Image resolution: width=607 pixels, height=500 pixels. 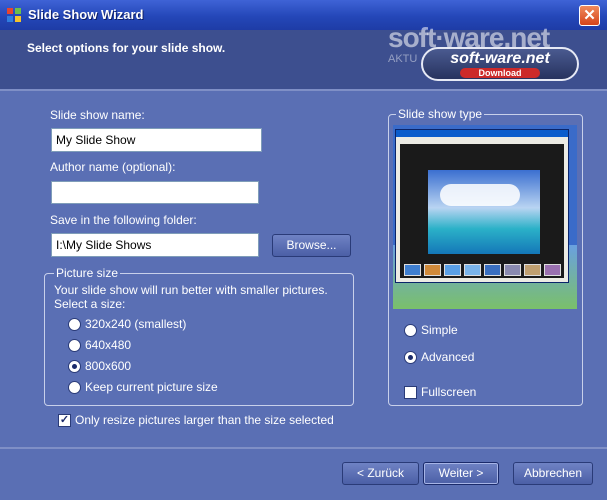 What do you see at coordinates (126, 48) in the screenshot?
I see `page-heading: Select options for your slide show.` at bounding box center [126, 48].